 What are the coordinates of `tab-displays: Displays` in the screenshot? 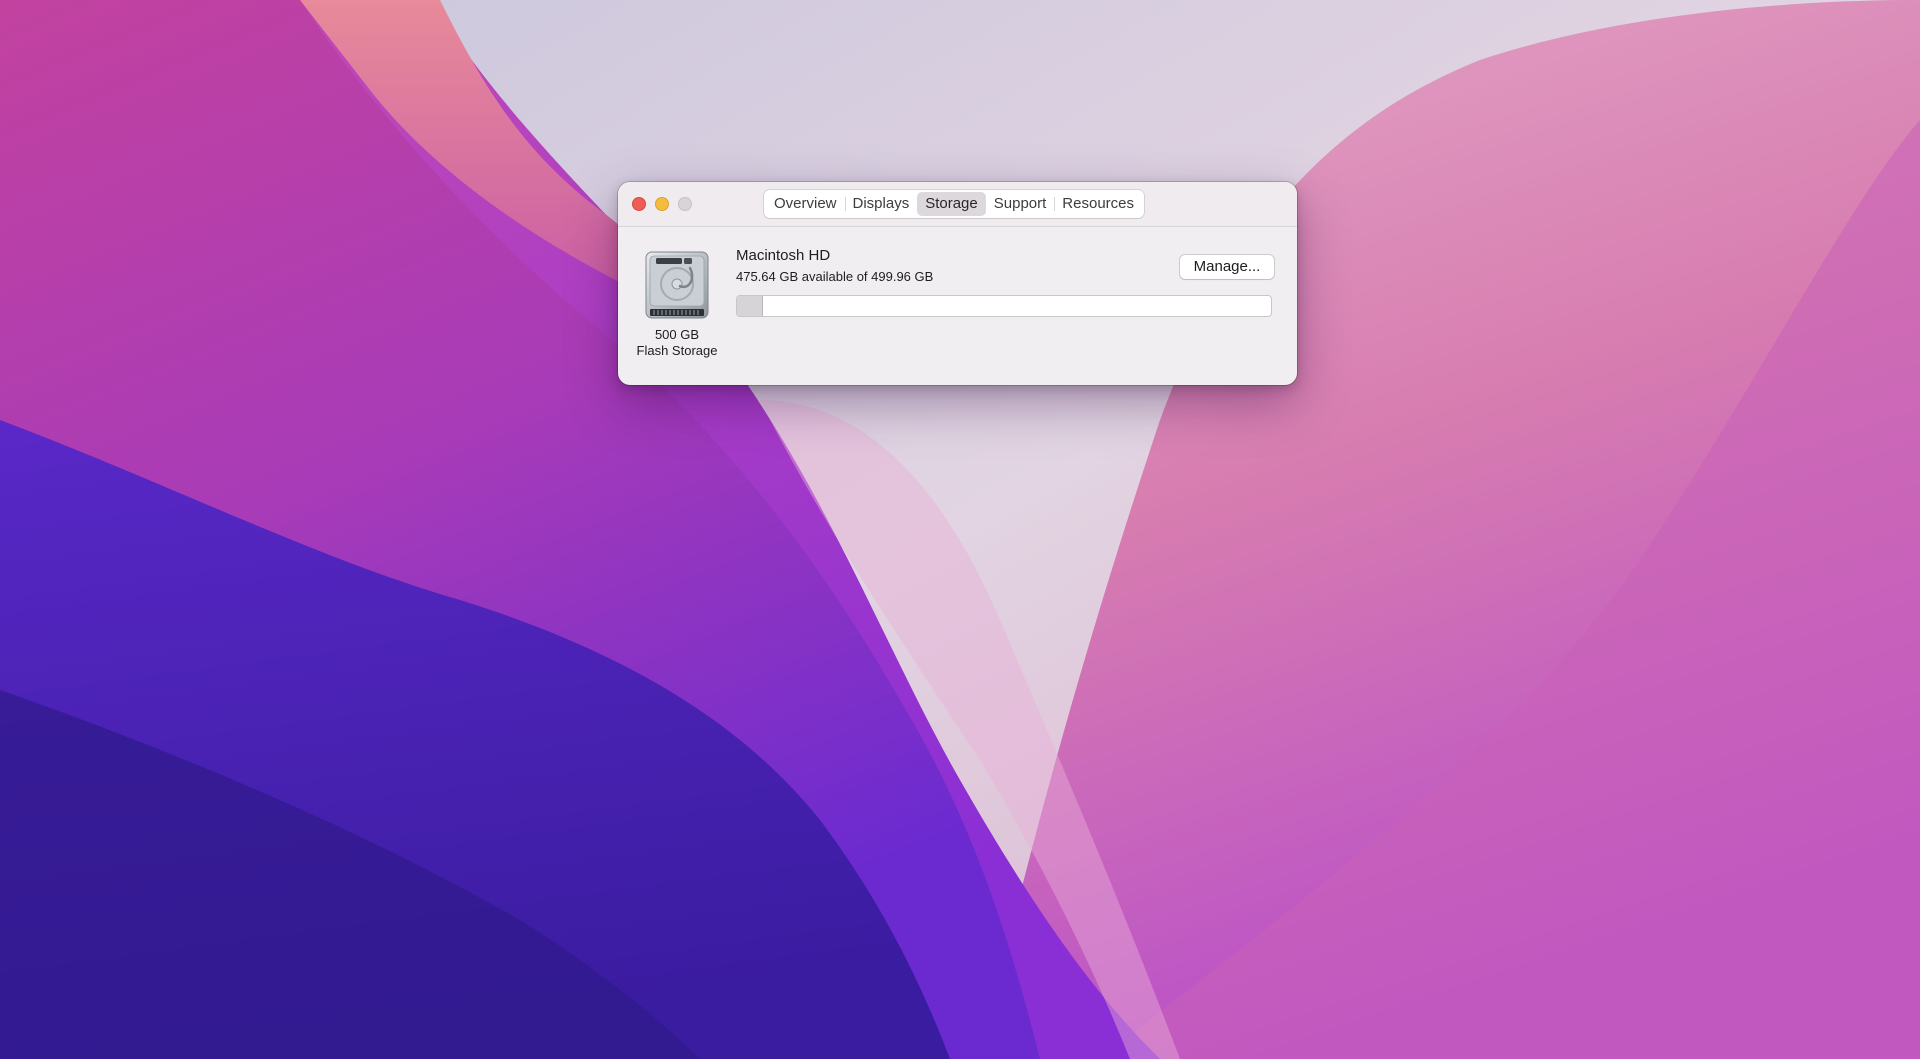 It's located at (881, 204).